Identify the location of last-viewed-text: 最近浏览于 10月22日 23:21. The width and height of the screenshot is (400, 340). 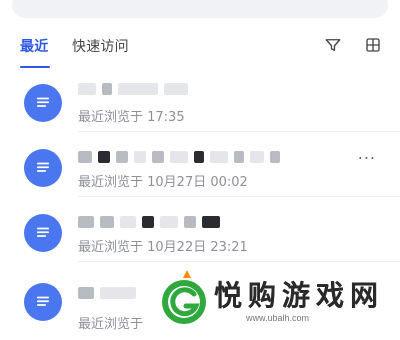
(163, 247).